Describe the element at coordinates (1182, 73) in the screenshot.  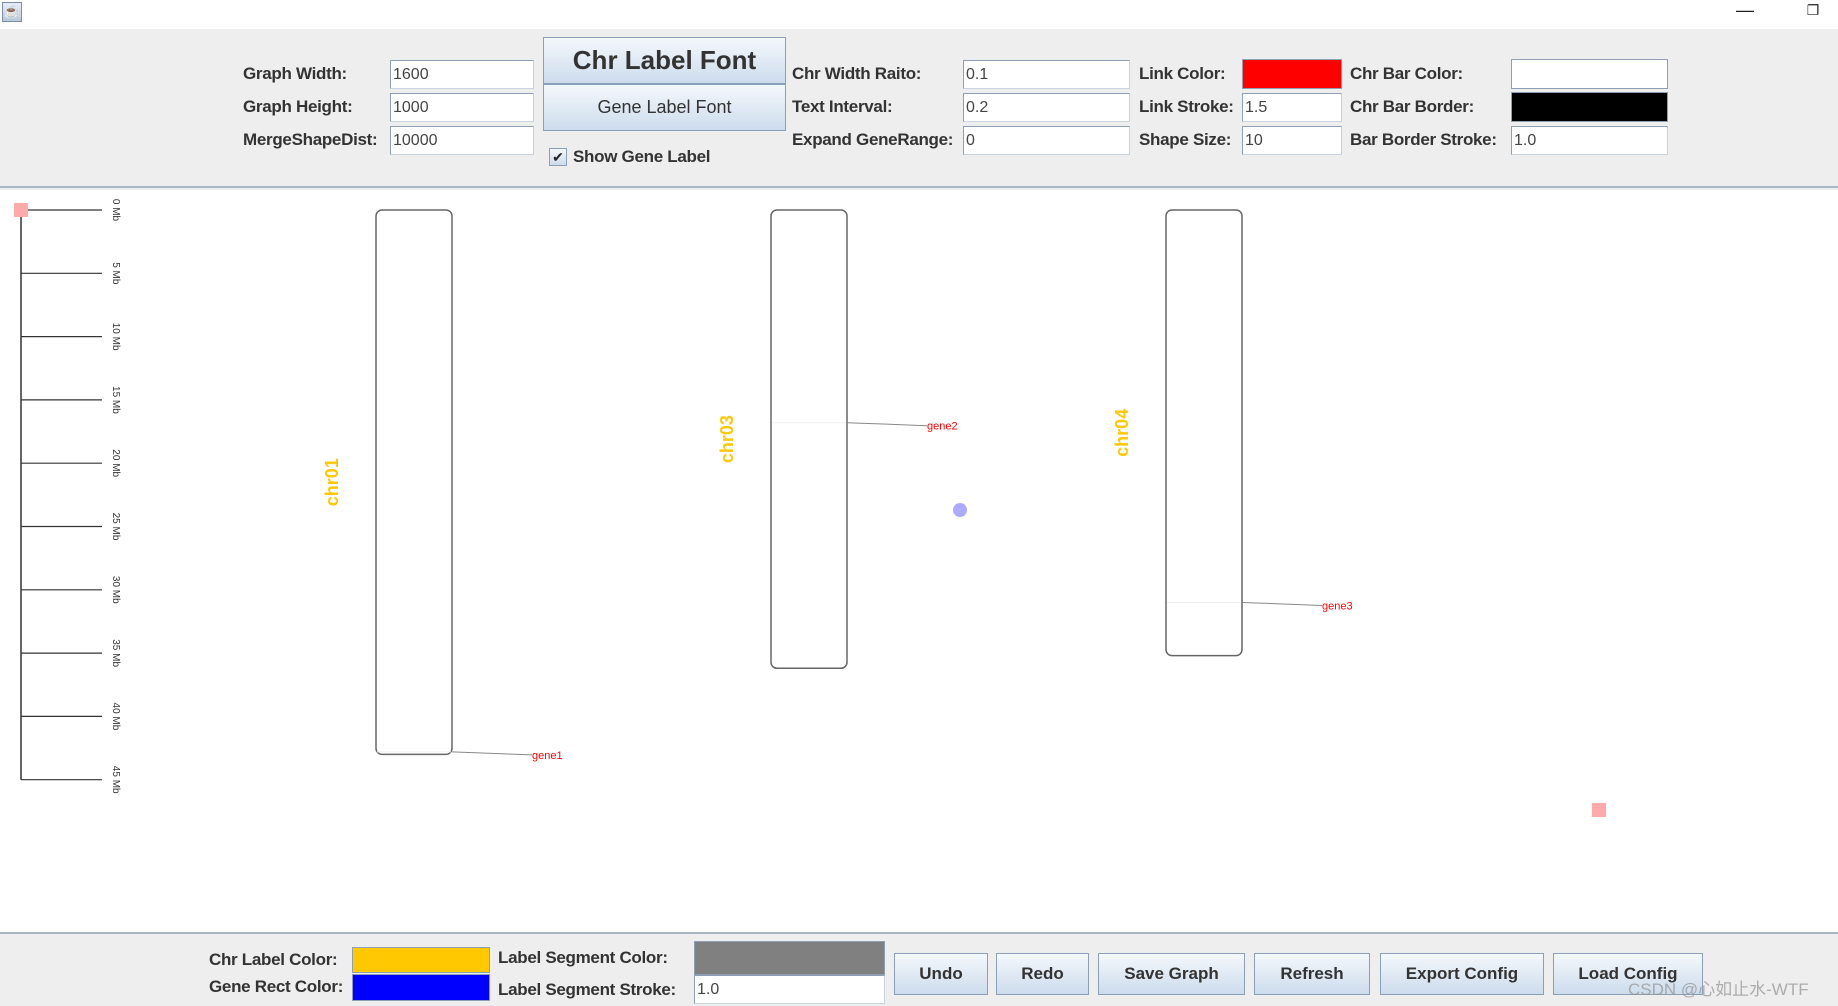
I see `link-color-label: Link Color:` at that location.